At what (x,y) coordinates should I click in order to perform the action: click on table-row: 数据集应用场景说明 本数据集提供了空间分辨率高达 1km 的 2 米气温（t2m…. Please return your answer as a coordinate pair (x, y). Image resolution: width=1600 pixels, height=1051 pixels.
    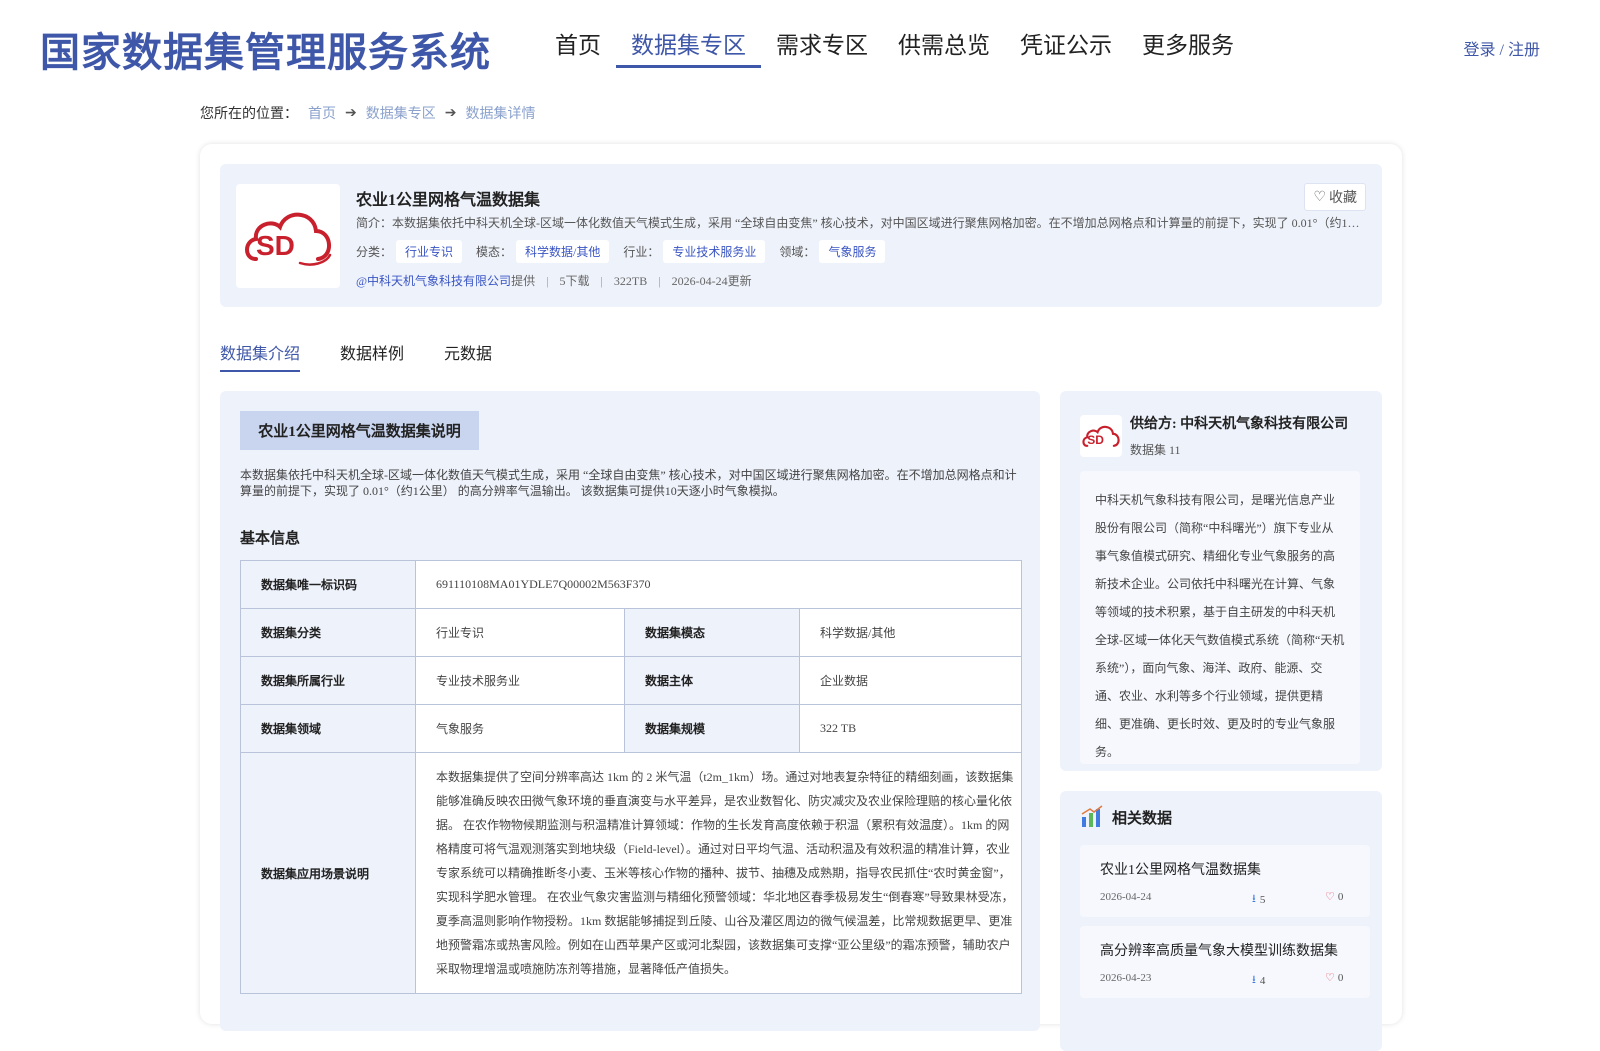
    Looking at the image, I should click on (631, 873).